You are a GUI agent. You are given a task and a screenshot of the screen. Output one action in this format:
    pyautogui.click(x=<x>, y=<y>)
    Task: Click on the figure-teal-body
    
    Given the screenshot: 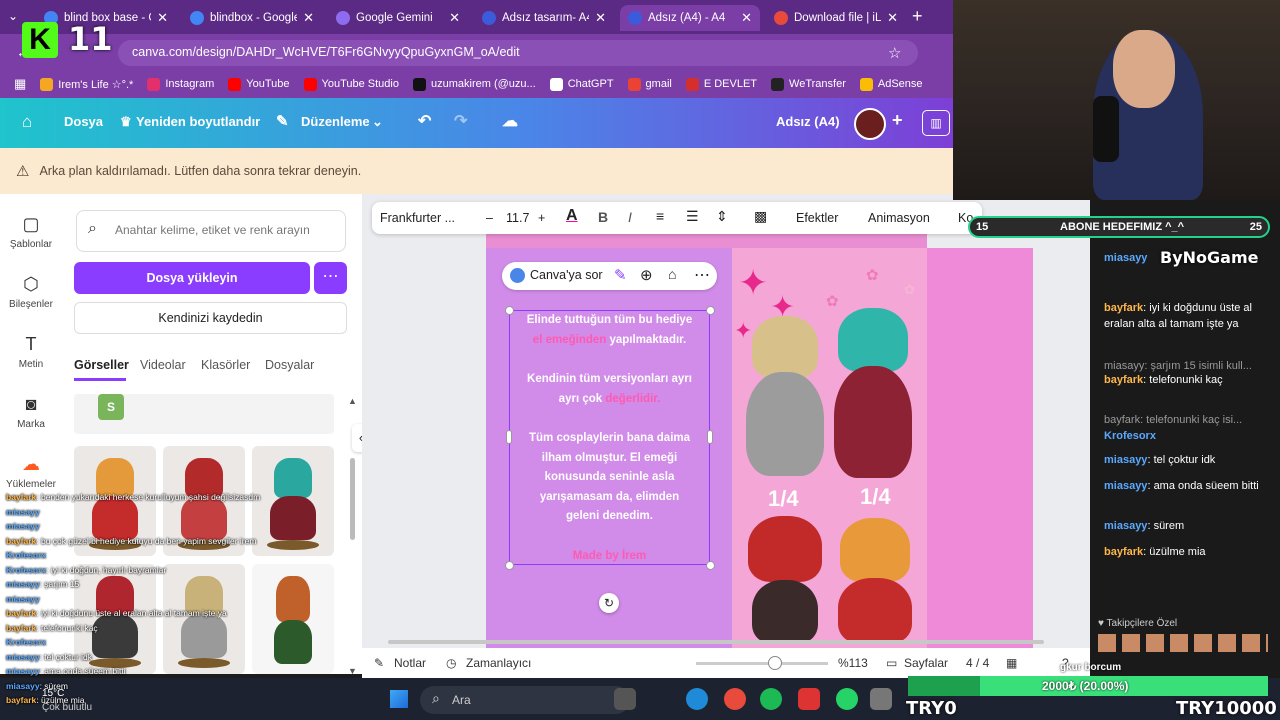 What is the action you would take?
    pyautogui.click(x=873, y=422)
    